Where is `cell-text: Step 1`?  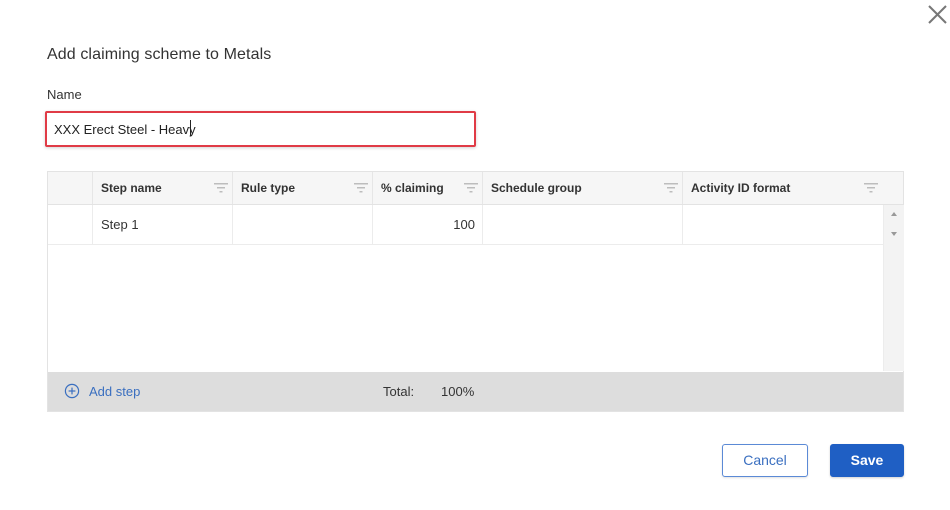
cell-text: Step 1 is located at coordinates (120, 224).